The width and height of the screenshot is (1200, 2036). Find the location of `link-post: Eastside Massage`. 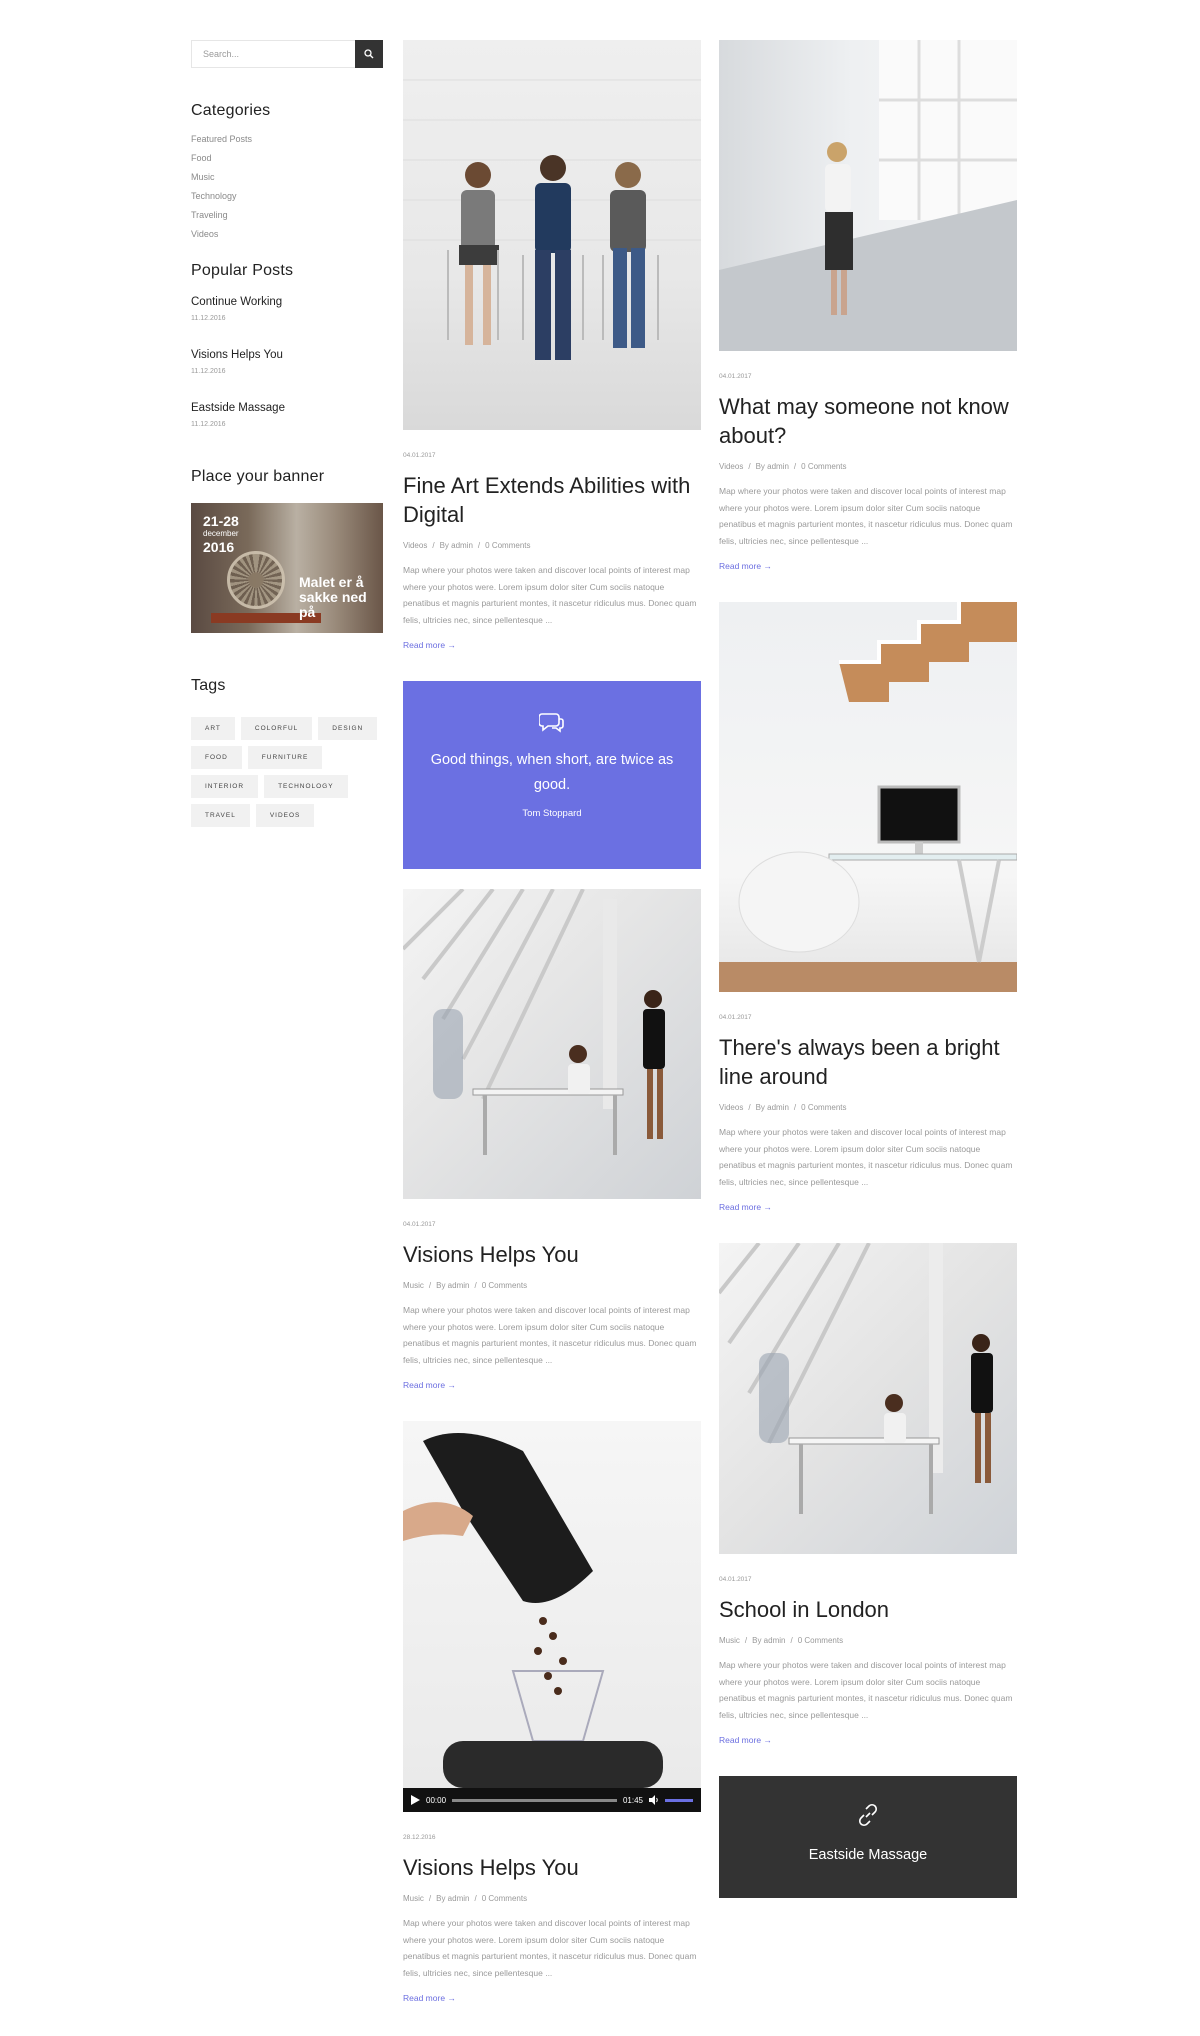

link-post: Eastside Massage is located at coordinates (868, 1837).